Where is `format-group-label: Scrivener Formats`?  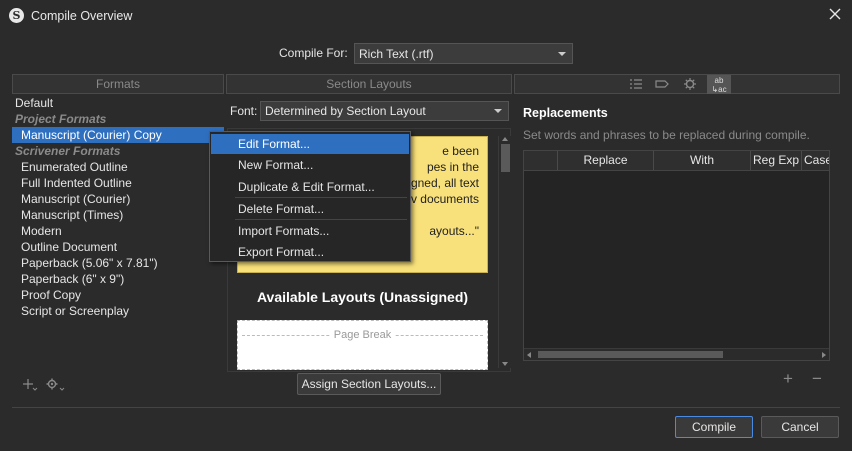 format-group-label: Scrivener Formats is located at coordinates (68, 151).